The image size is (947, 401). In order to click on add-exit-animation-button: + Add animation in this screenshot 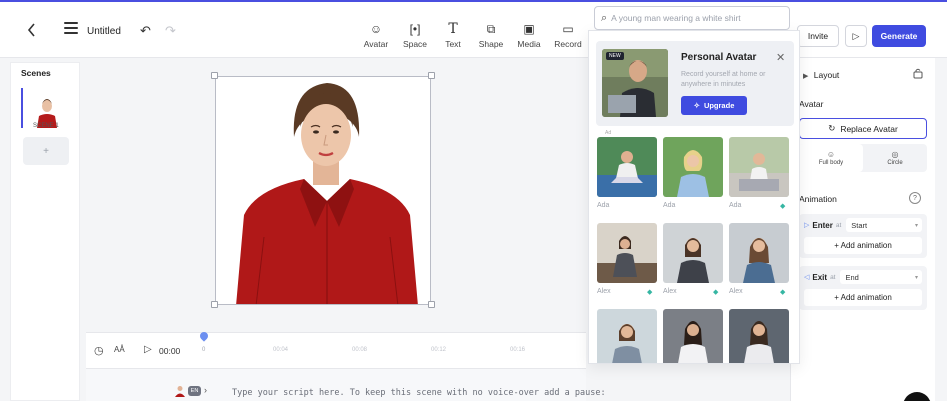, I will do `click(863, 297)`.